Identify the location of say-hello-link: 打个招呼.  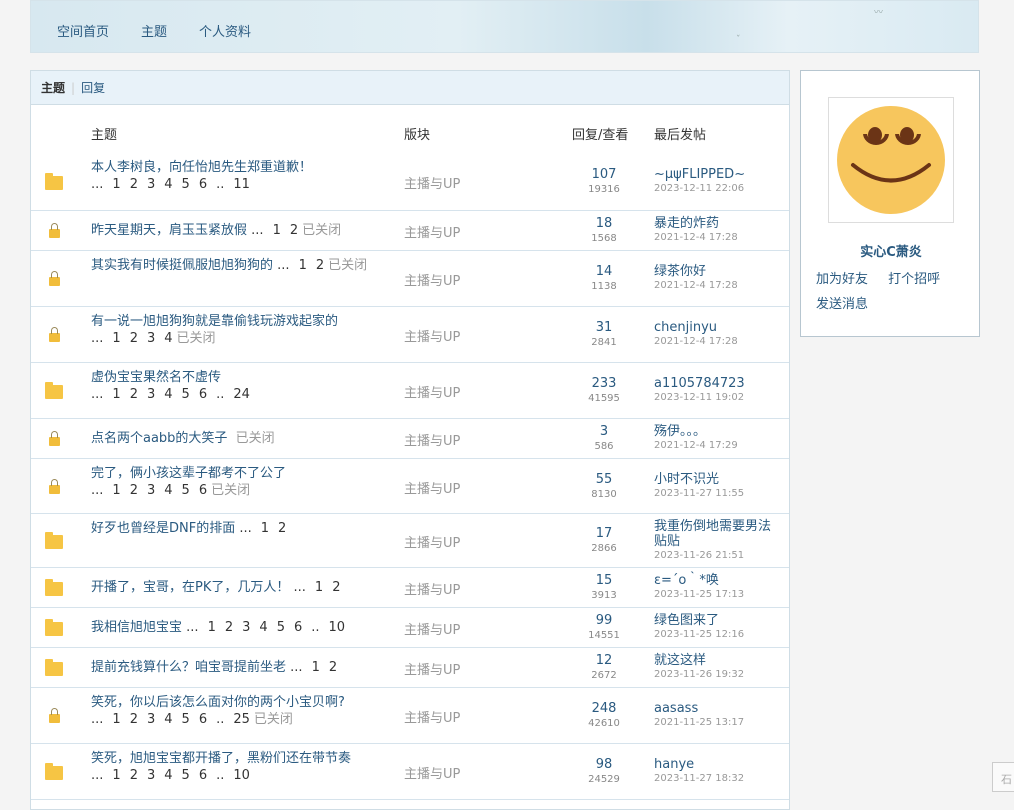
(914, 279).